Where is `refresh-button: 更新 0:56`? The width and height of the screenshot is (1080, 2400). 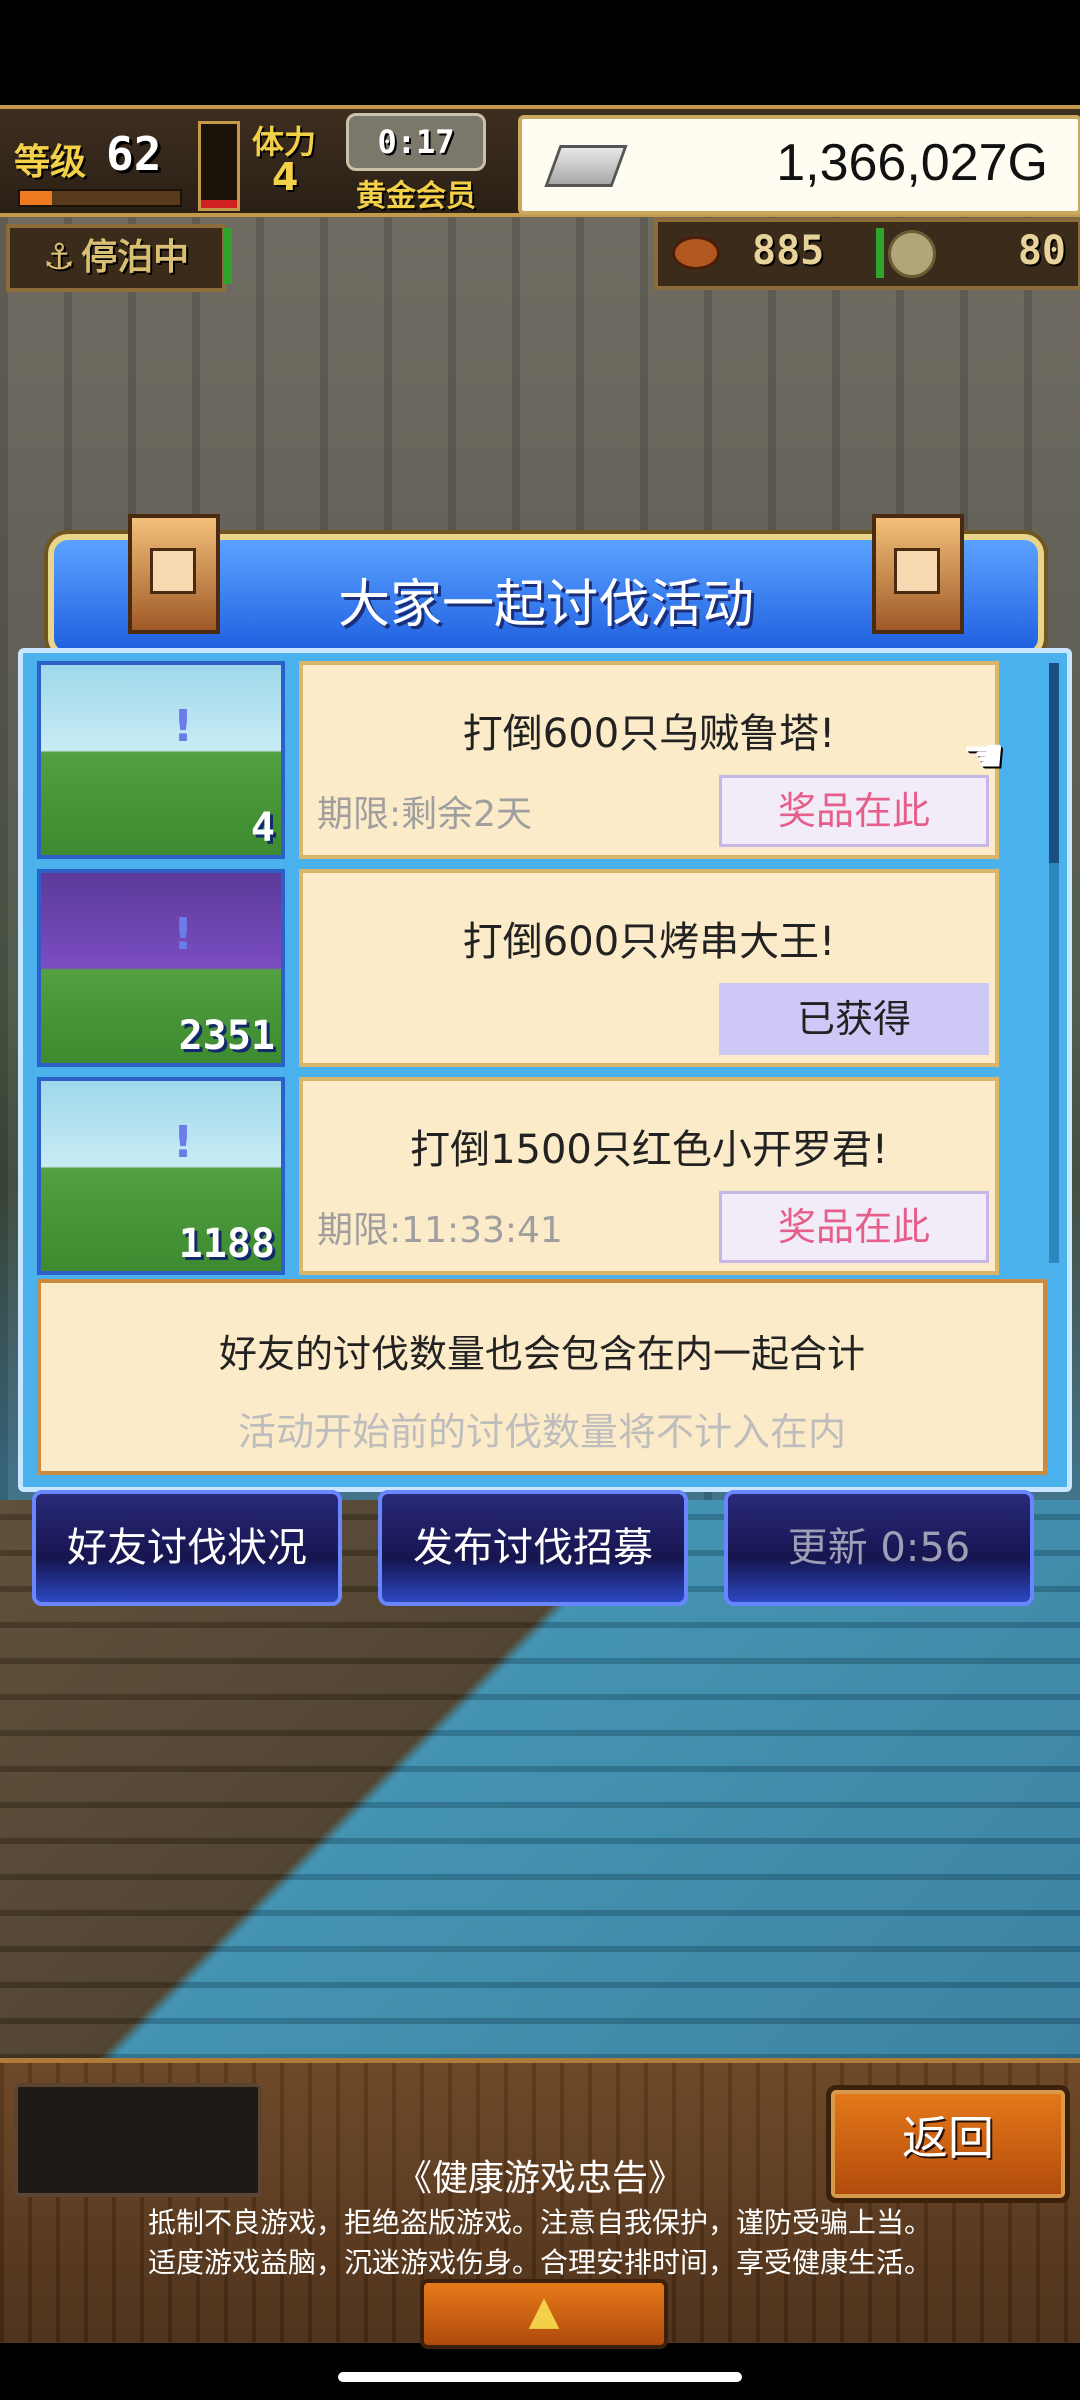 refresh-button: 更新 0:56 is located at coordinates (879, 1548).